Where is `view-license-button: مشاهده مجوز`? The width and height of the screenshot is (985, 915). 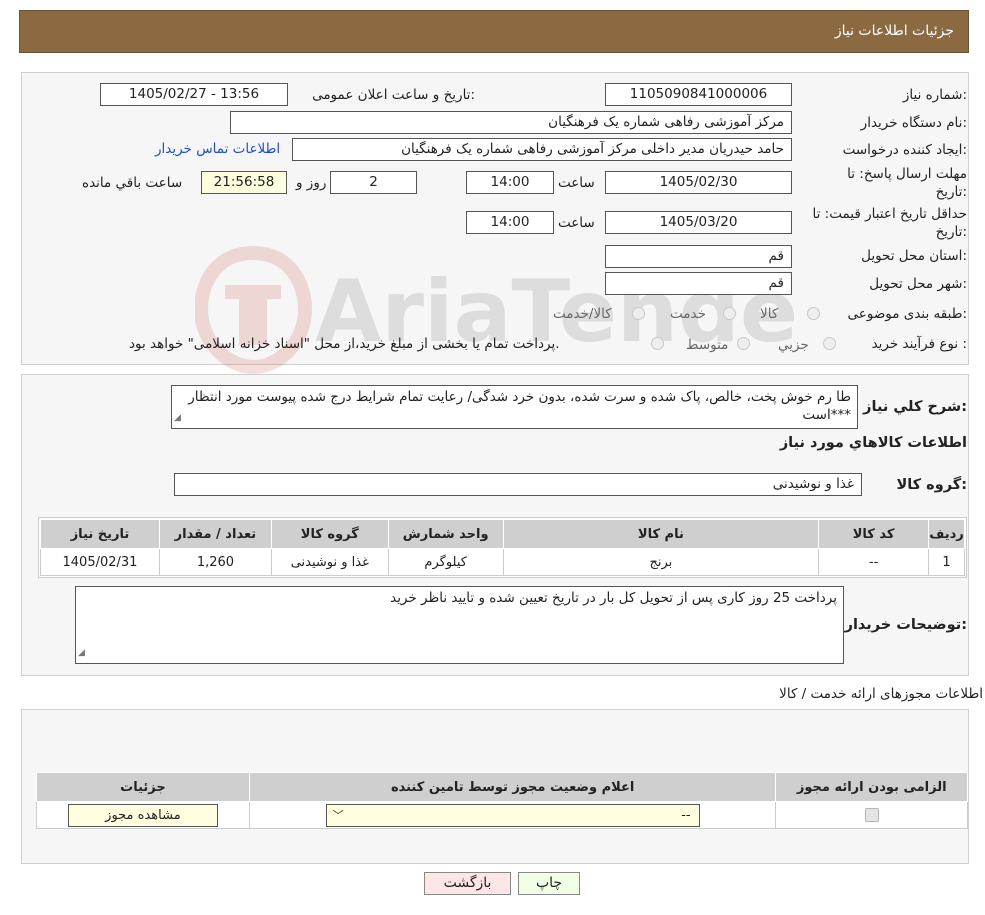 view-license-button: مشاهده مجوز is located at coordinates (142, 815).